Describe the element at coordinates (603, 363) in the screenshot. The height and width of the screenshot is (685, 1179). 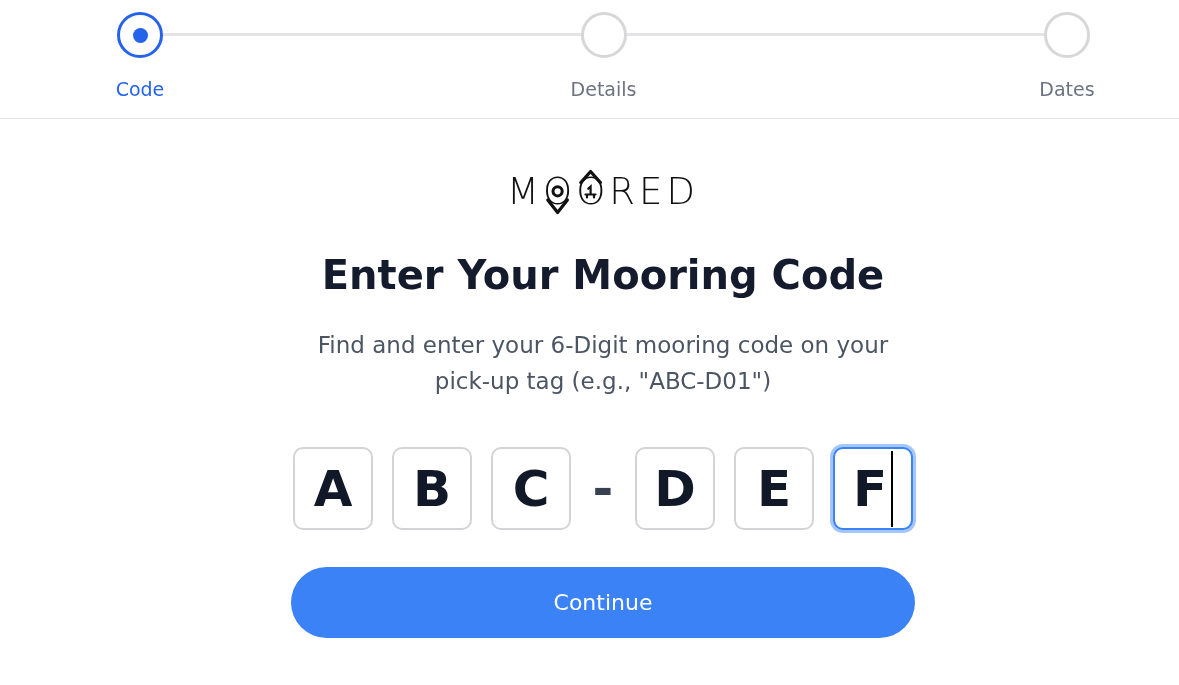
I see `instructions-text: Find and enter your 6-Digit mooring code on your pick-up tag (e.g., "ABC-D01")` at that location.